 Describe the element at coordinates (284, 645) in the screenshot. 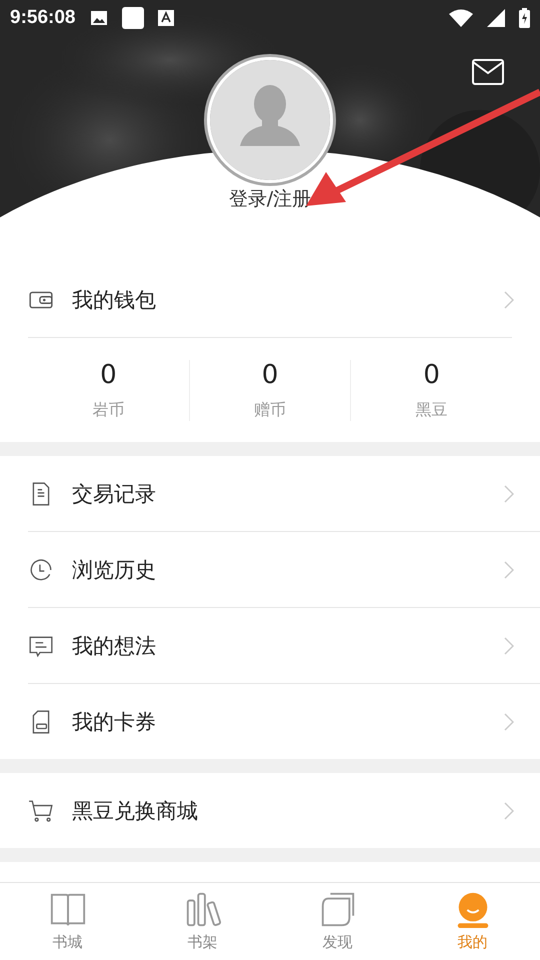

I see `menu-item: 我的想法` at that location.